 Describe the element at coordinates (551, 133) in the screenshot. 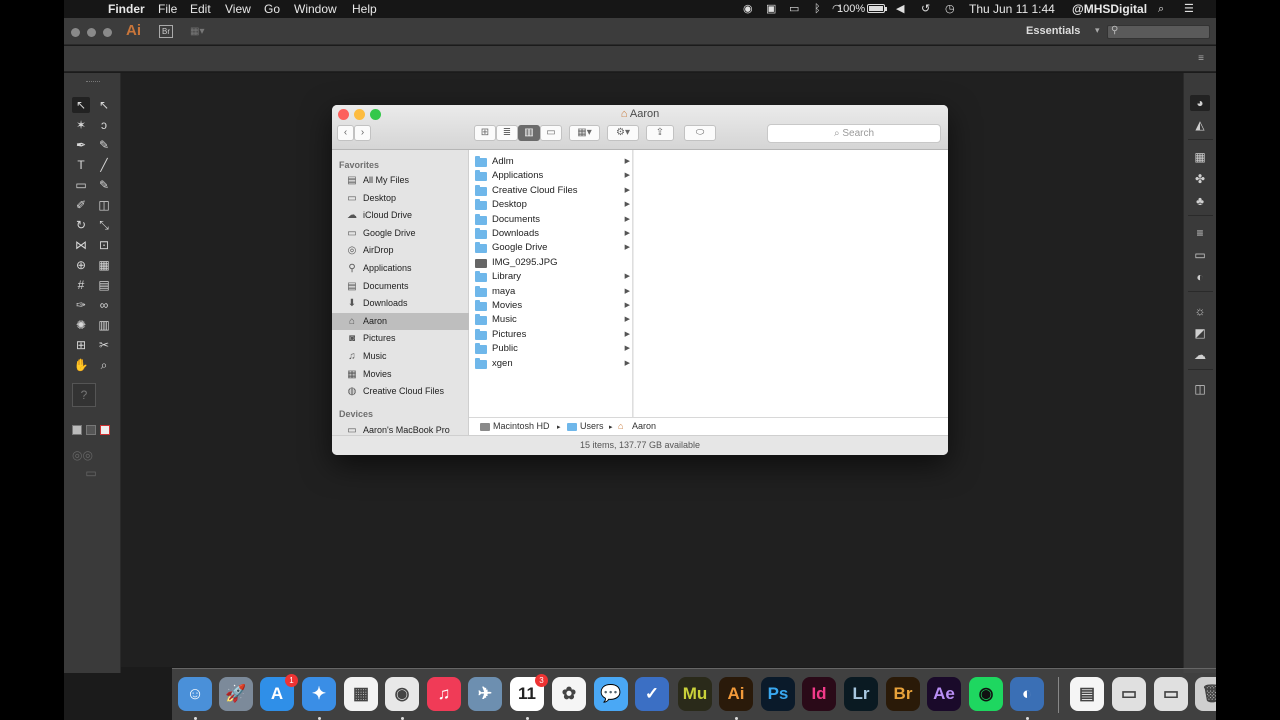

I see `cover-flow-button: ▭` at that location.